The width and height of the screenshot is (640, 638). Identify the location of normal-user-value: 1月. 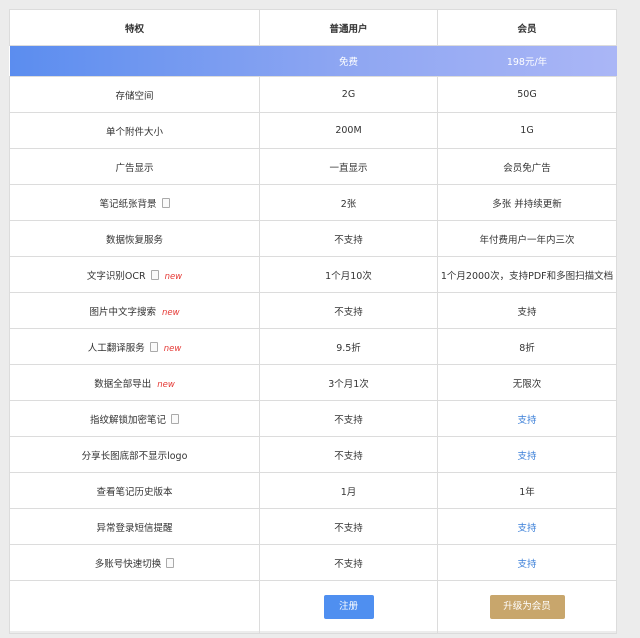
(348, 490).